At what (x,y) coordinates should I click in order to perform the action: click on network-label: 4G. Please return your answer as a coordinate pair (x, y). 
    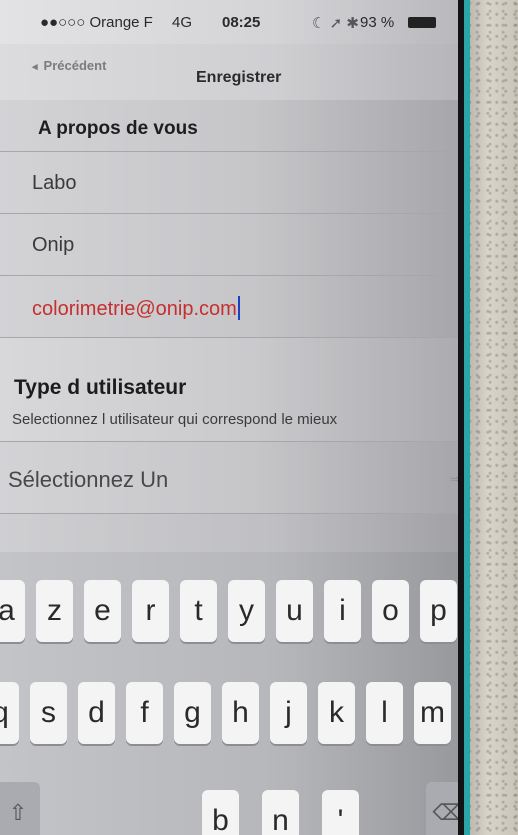
    Looking at the image, I should click on (182, 22).